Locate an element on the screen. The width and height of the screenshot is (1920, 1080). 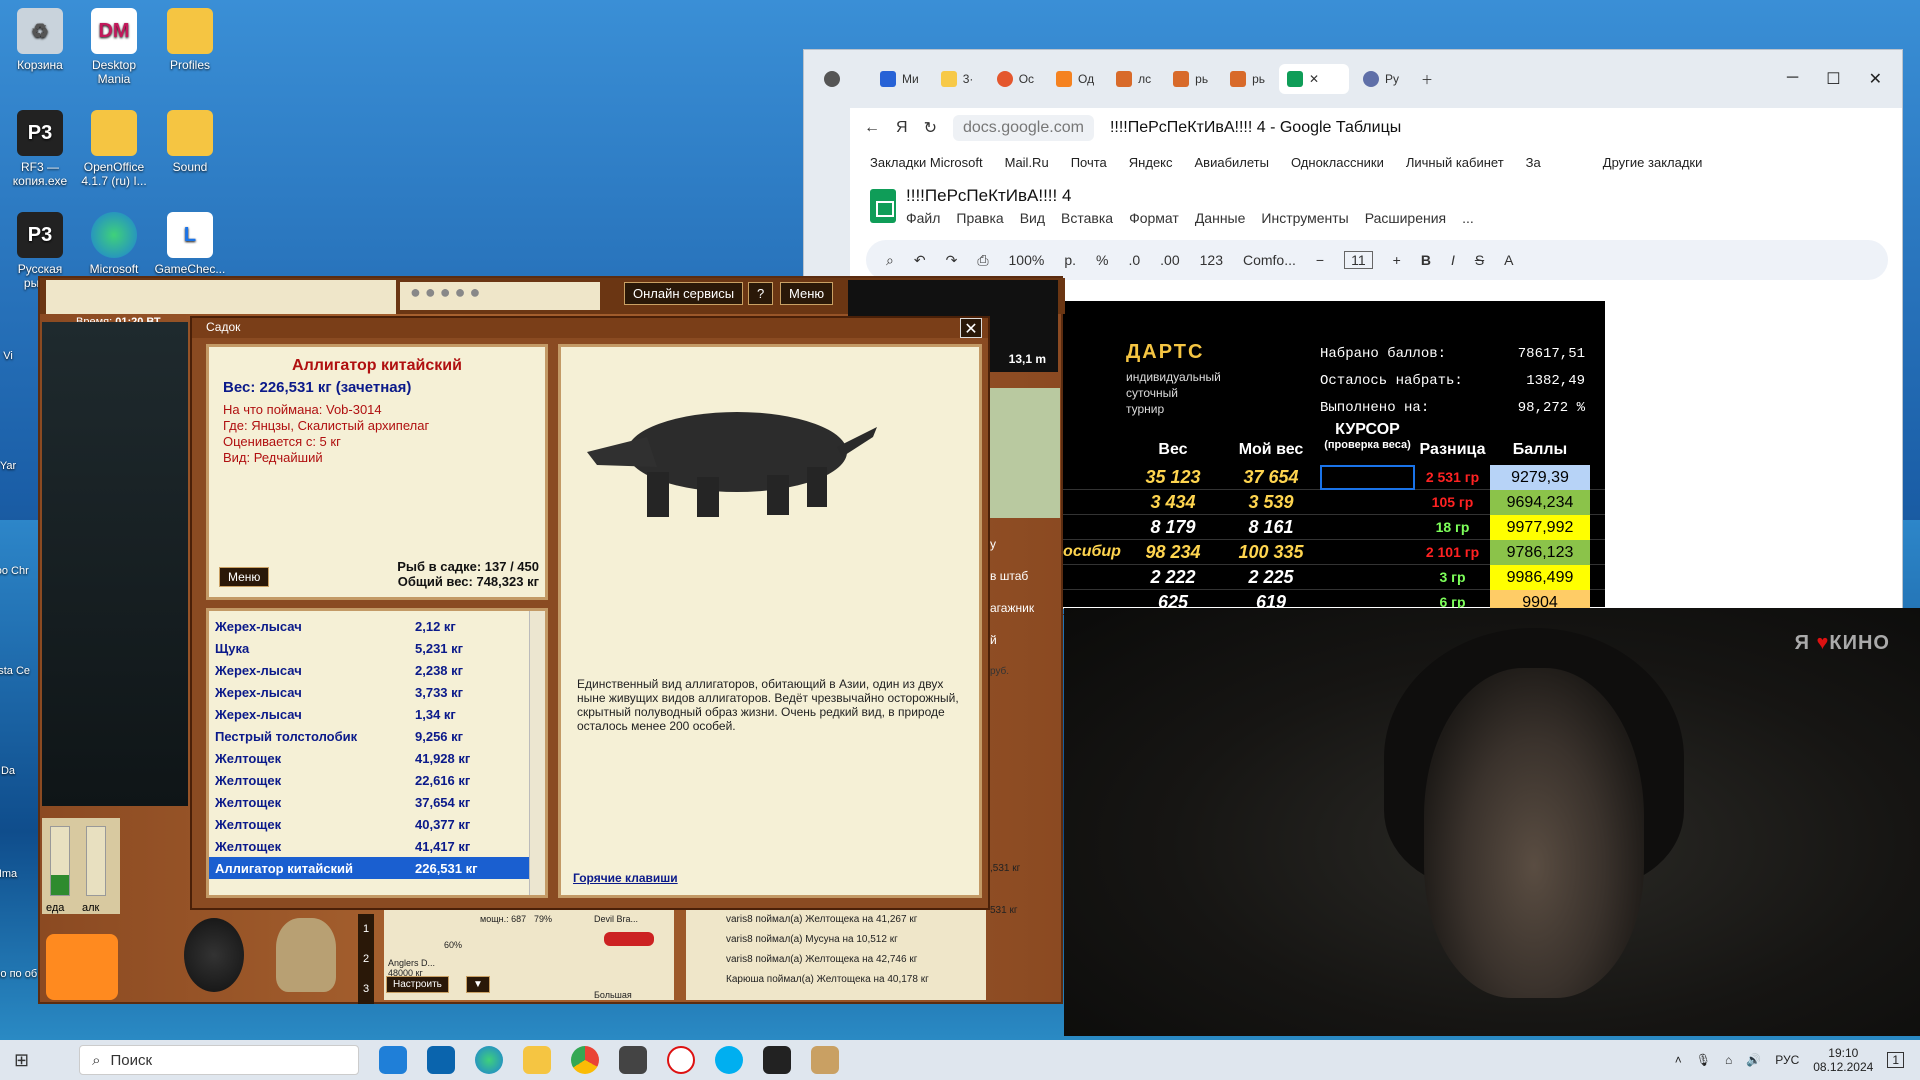
skype-icon is located at coordinates (729, 1060).